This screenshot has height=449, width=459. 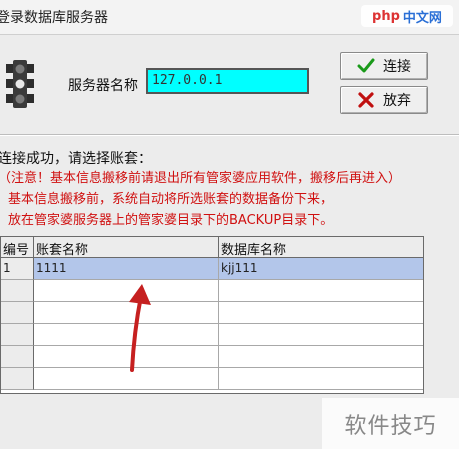 I want to click on column-header-database-name: 数据库名称, so click(x=321, y=247).